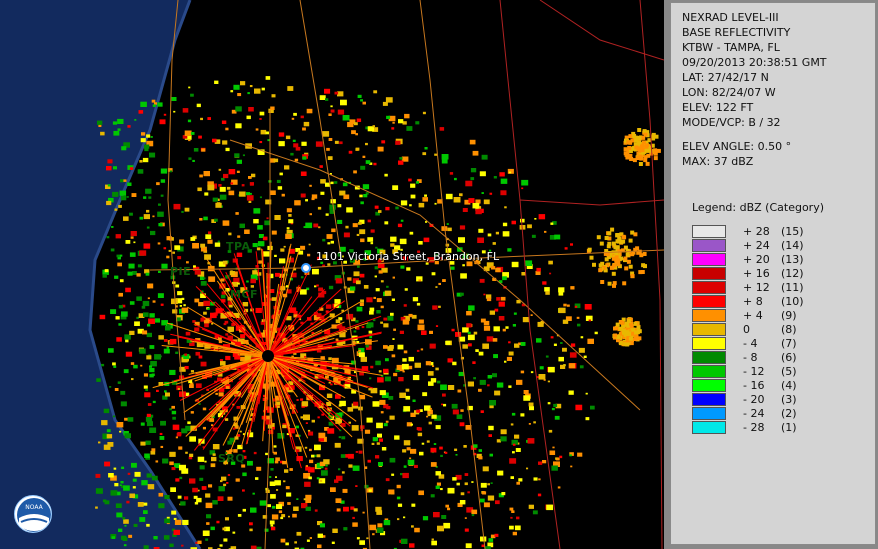 This screenshot has width=878, height=549. I want to click on legend-value: + 4, so click(753, 315).